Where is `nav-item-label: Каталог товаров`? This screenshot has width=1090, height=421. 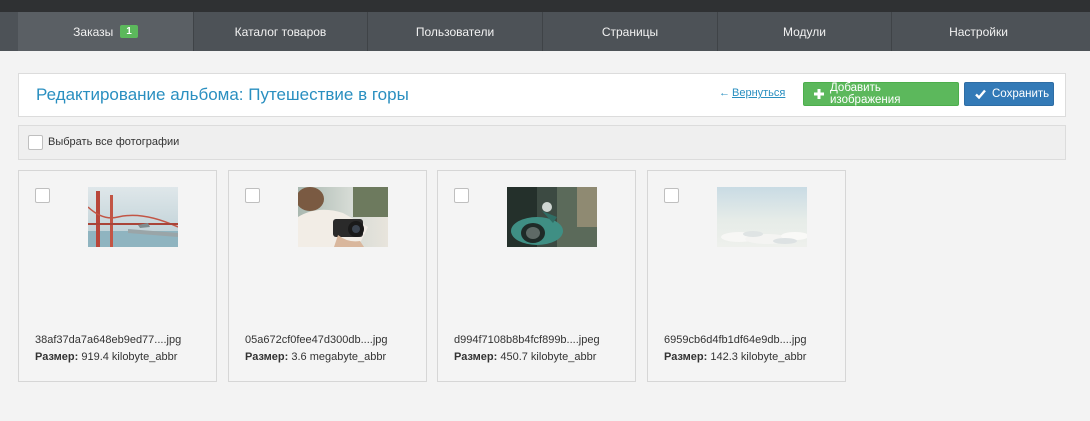
nav-item-label: Каталог товаров is located at coordinates (280, 31).